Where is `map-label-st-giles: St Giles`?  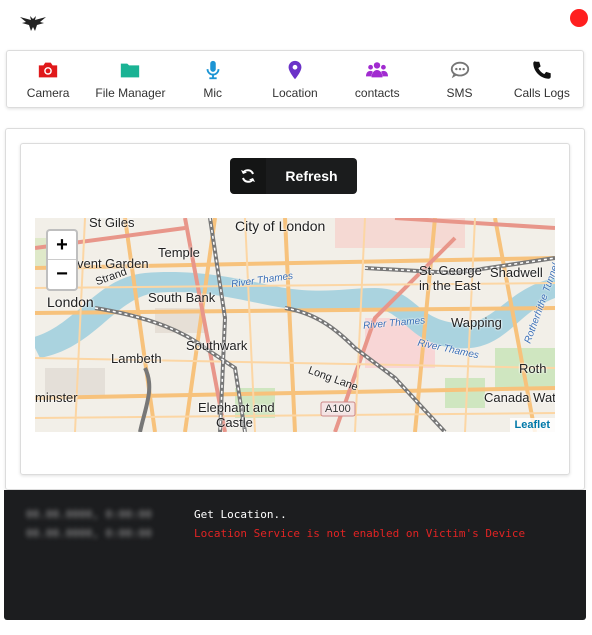
map-label-st-giles: St Giles is located at coordinates (112, 224).